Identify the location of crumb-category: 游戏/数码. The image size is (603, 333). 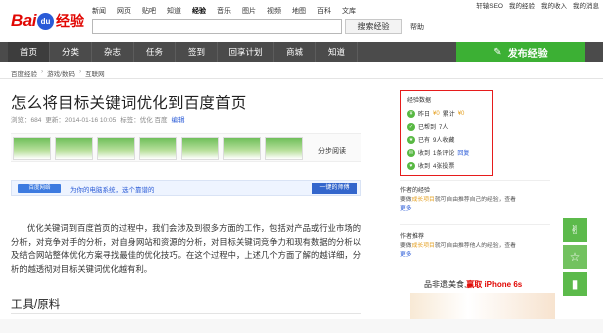
(61, 73).